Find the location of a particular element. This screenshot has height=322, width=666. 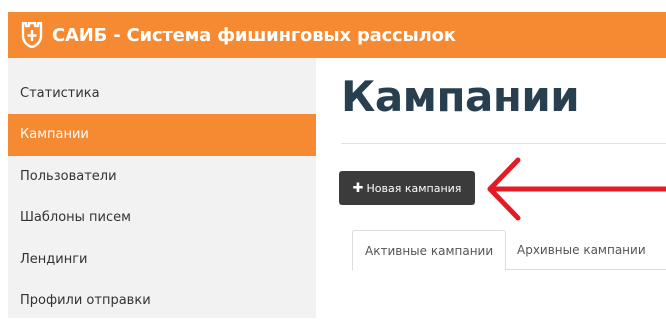

new-campaign-button: ✚ Новая кампания is located at coordinates (407, 188).